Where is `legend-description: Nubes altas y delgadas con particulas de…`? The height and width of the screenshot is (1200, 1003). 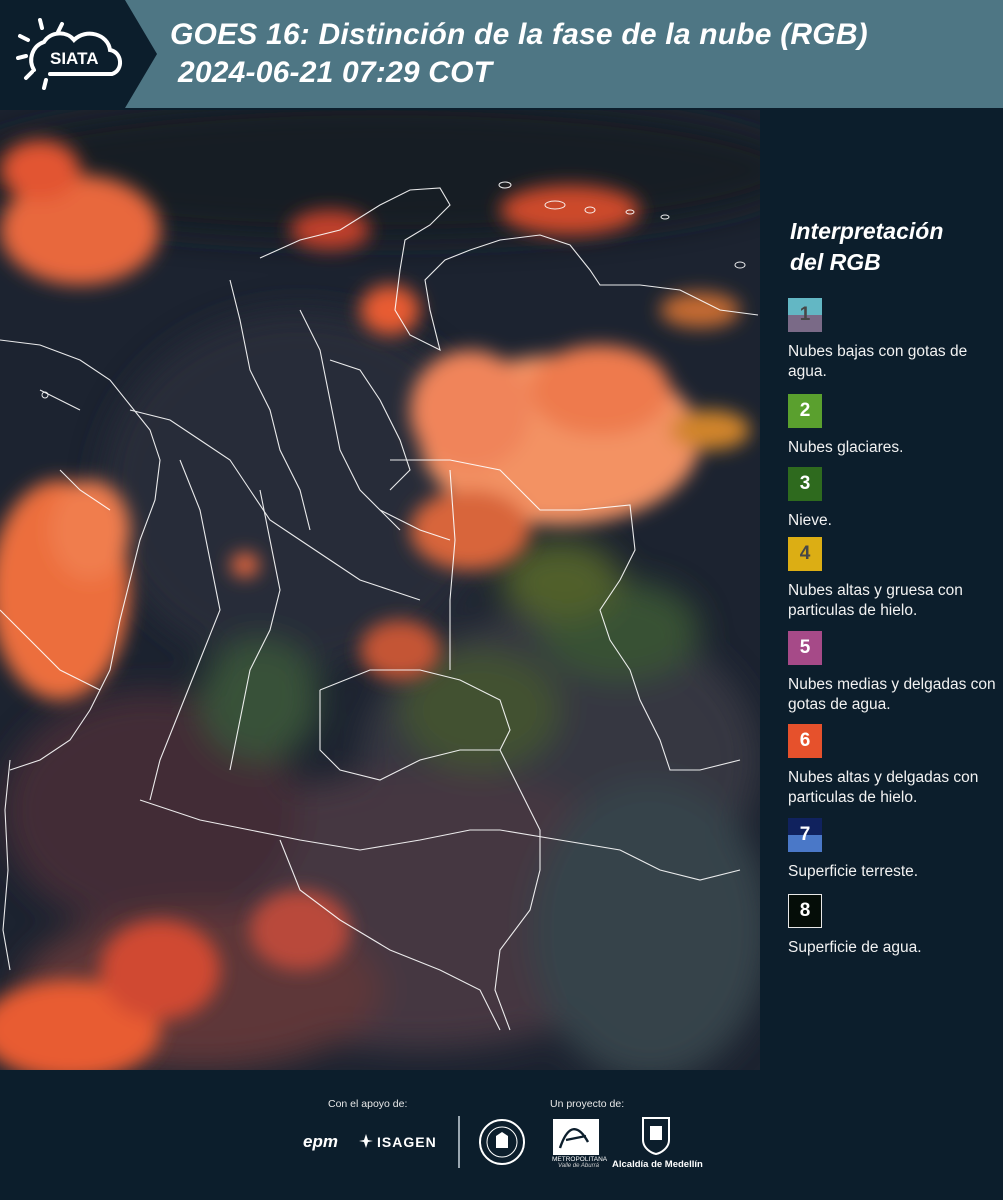
legend-description: Nubes altas y delgadas con particulas de… is located at coordinates (883, 787).